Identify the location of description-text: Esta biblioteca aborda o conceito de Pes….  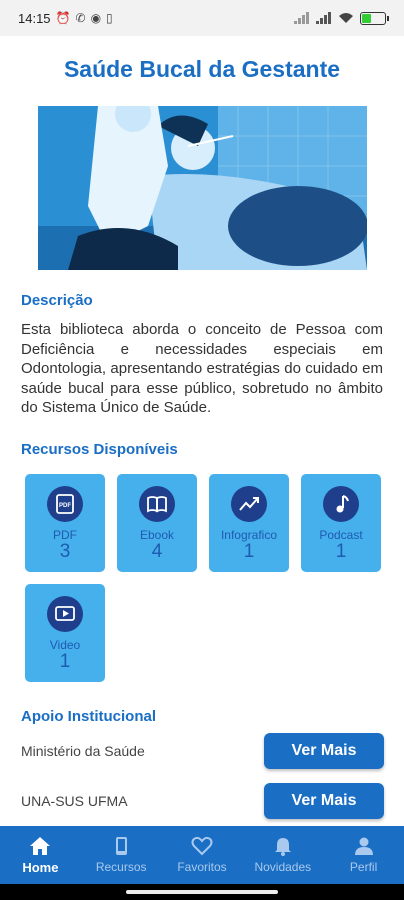
(202, 368).